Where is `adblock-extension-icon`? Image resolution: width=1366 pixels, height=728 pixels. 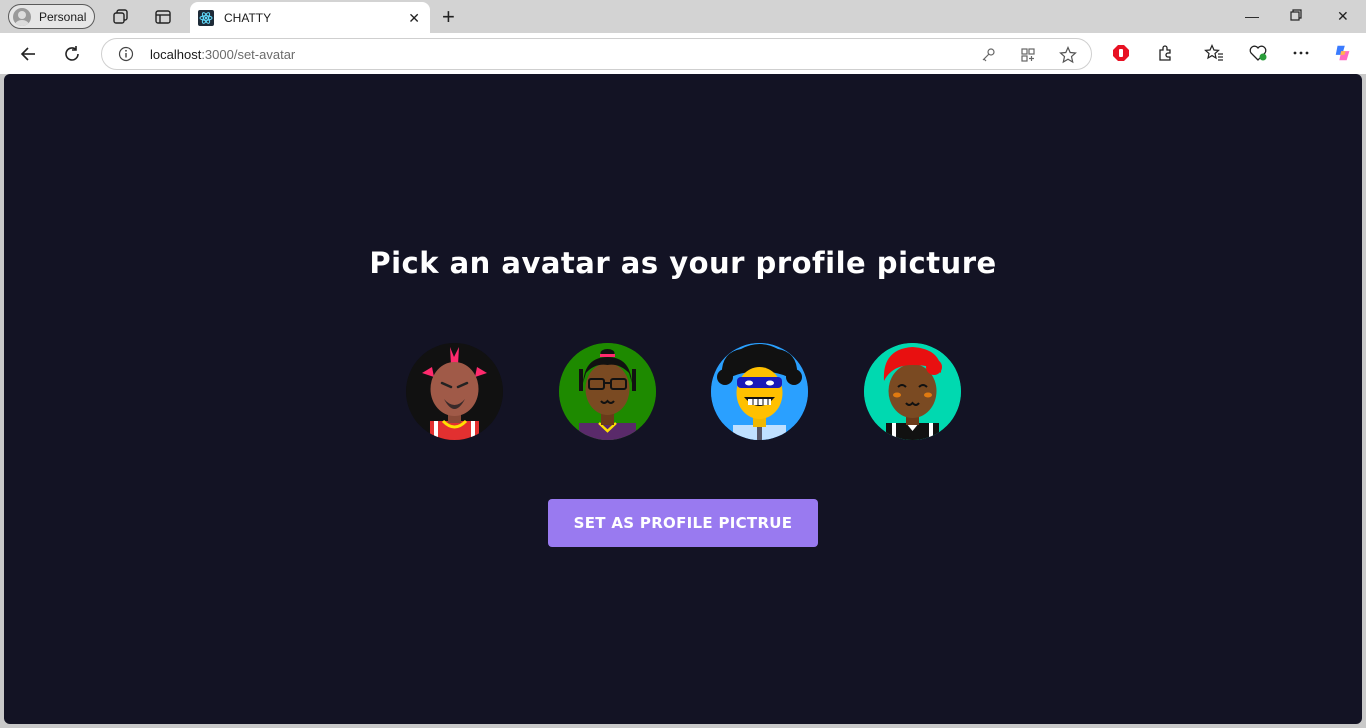 adblock-extension-icon is located at coordinates (1121, 53).